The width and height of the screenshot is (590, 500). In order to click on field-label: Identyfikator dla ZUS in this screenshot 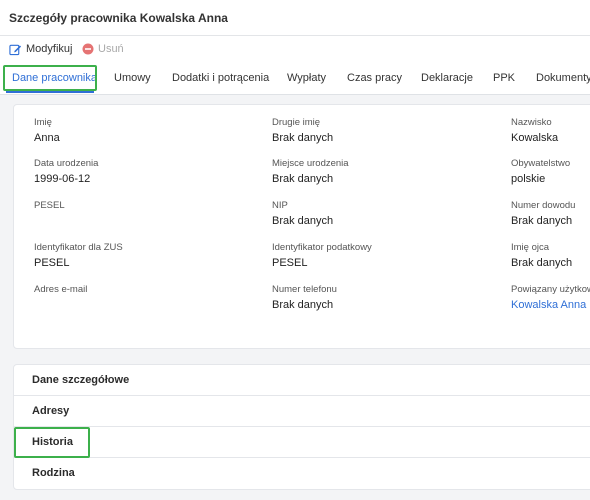, I will do `click(78, 247)`.